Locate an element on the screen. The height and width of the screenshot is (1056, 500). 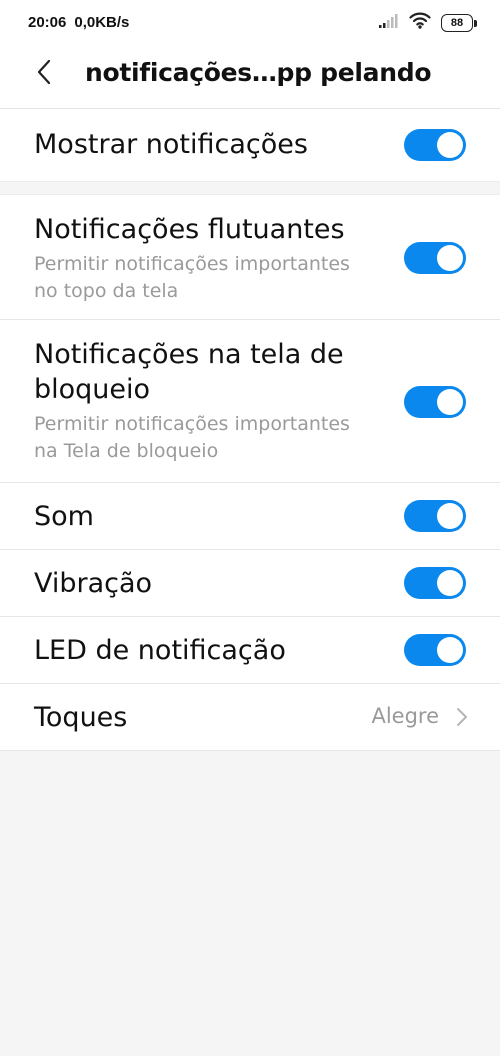
setting-floating-subtitle-1: Permitir notificações importantes is located at coordinates (192, 264).